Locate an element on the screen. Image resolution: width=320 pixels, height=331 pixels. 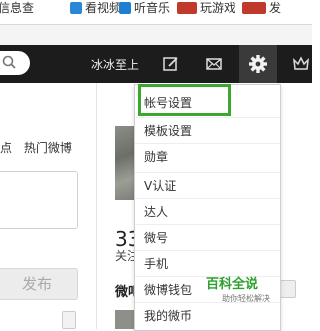
search-input is located at coordinates (15, 63).